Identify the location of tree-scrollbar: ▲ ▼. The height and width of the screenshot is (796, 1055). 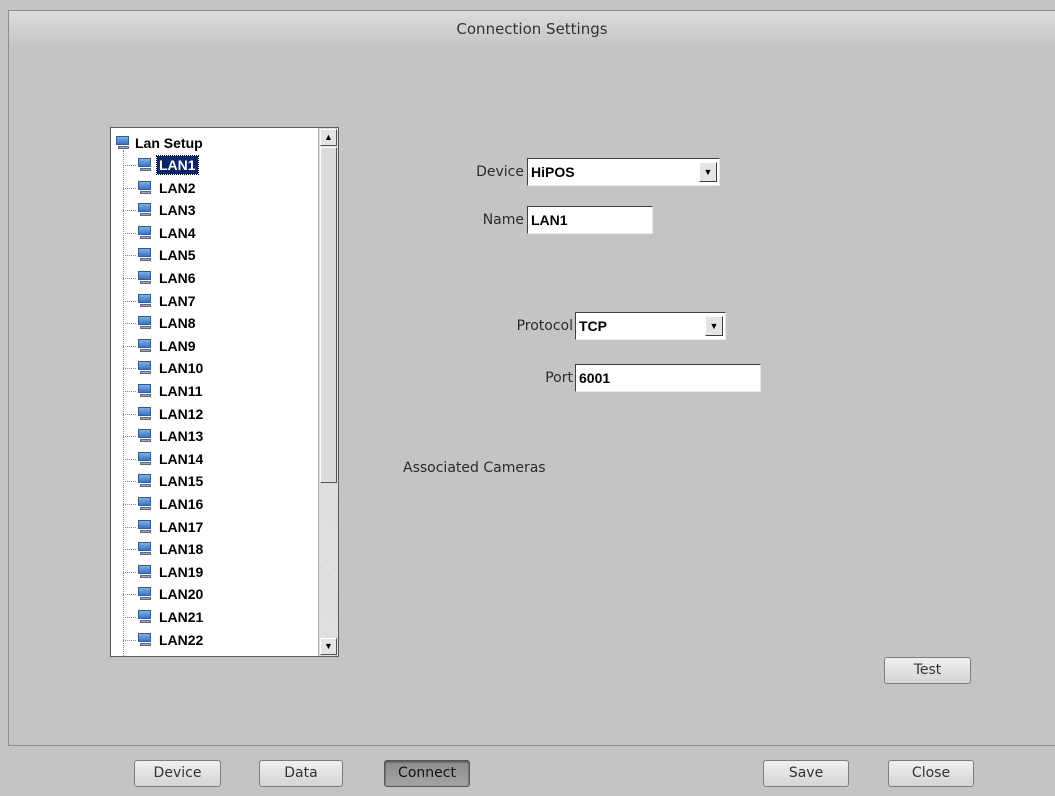
(328, 392).